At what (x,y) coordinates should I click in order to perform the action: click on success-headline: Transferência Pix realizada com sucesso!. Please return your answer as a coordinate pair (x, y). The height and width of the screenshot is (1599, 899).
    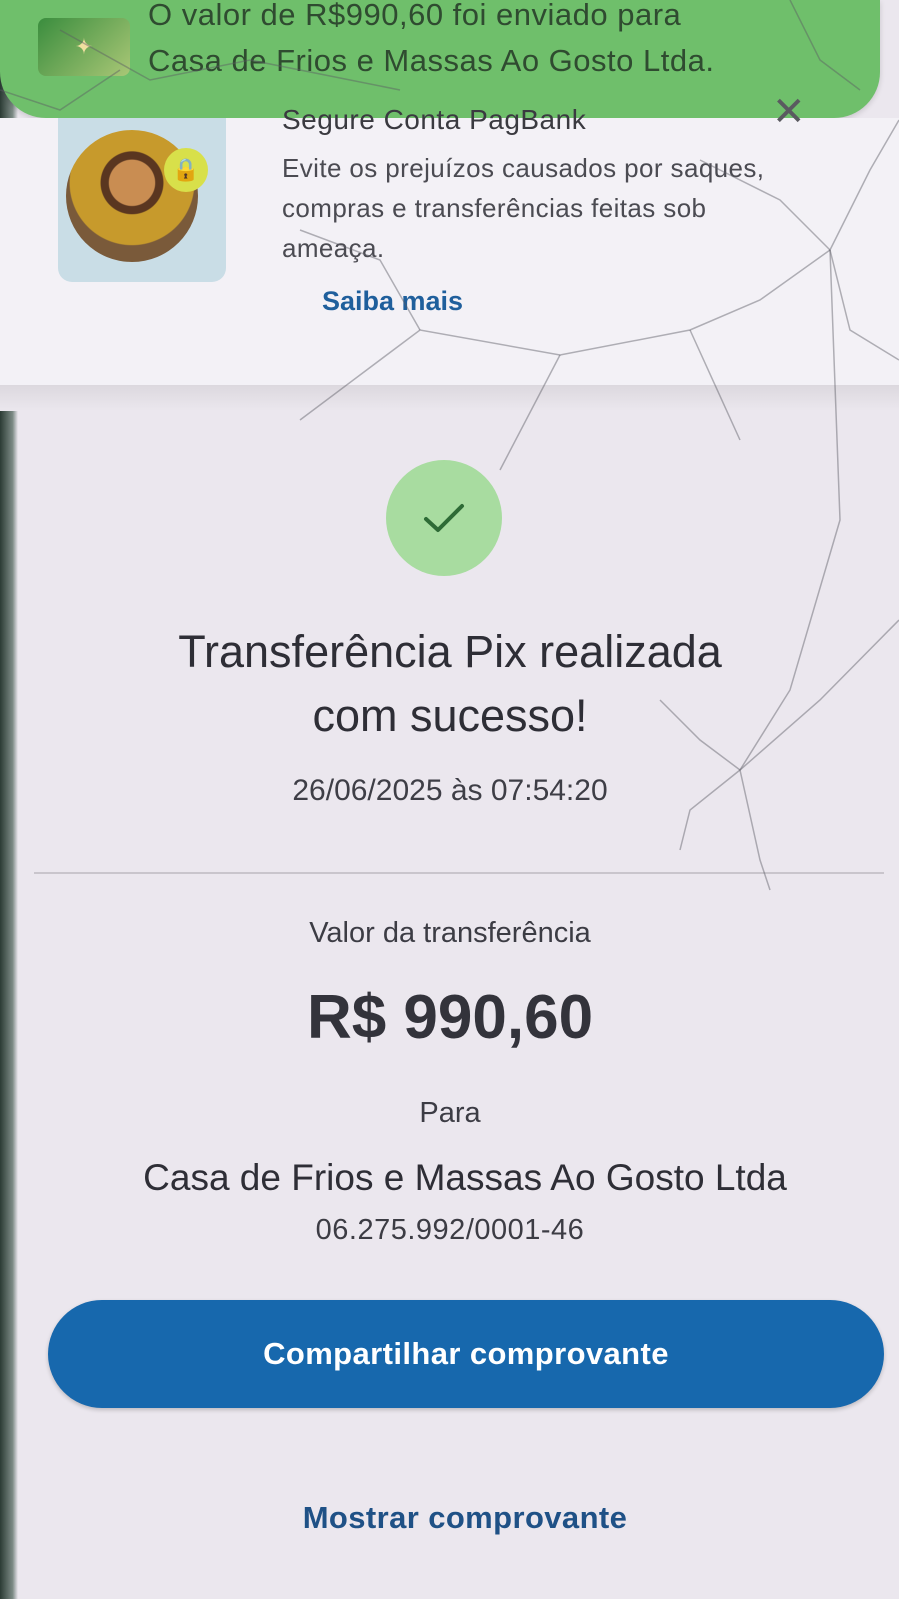
    Looking at the image, I should click on (450, 684).